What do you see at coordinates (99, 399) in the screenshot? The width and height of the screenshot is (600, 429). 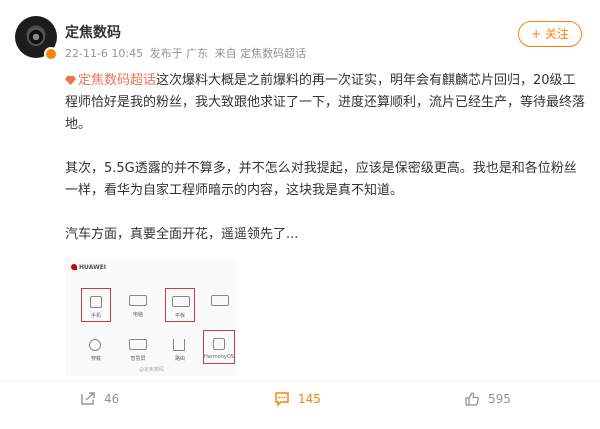 I see `share-button: 46` at bounding box center [99, 399].